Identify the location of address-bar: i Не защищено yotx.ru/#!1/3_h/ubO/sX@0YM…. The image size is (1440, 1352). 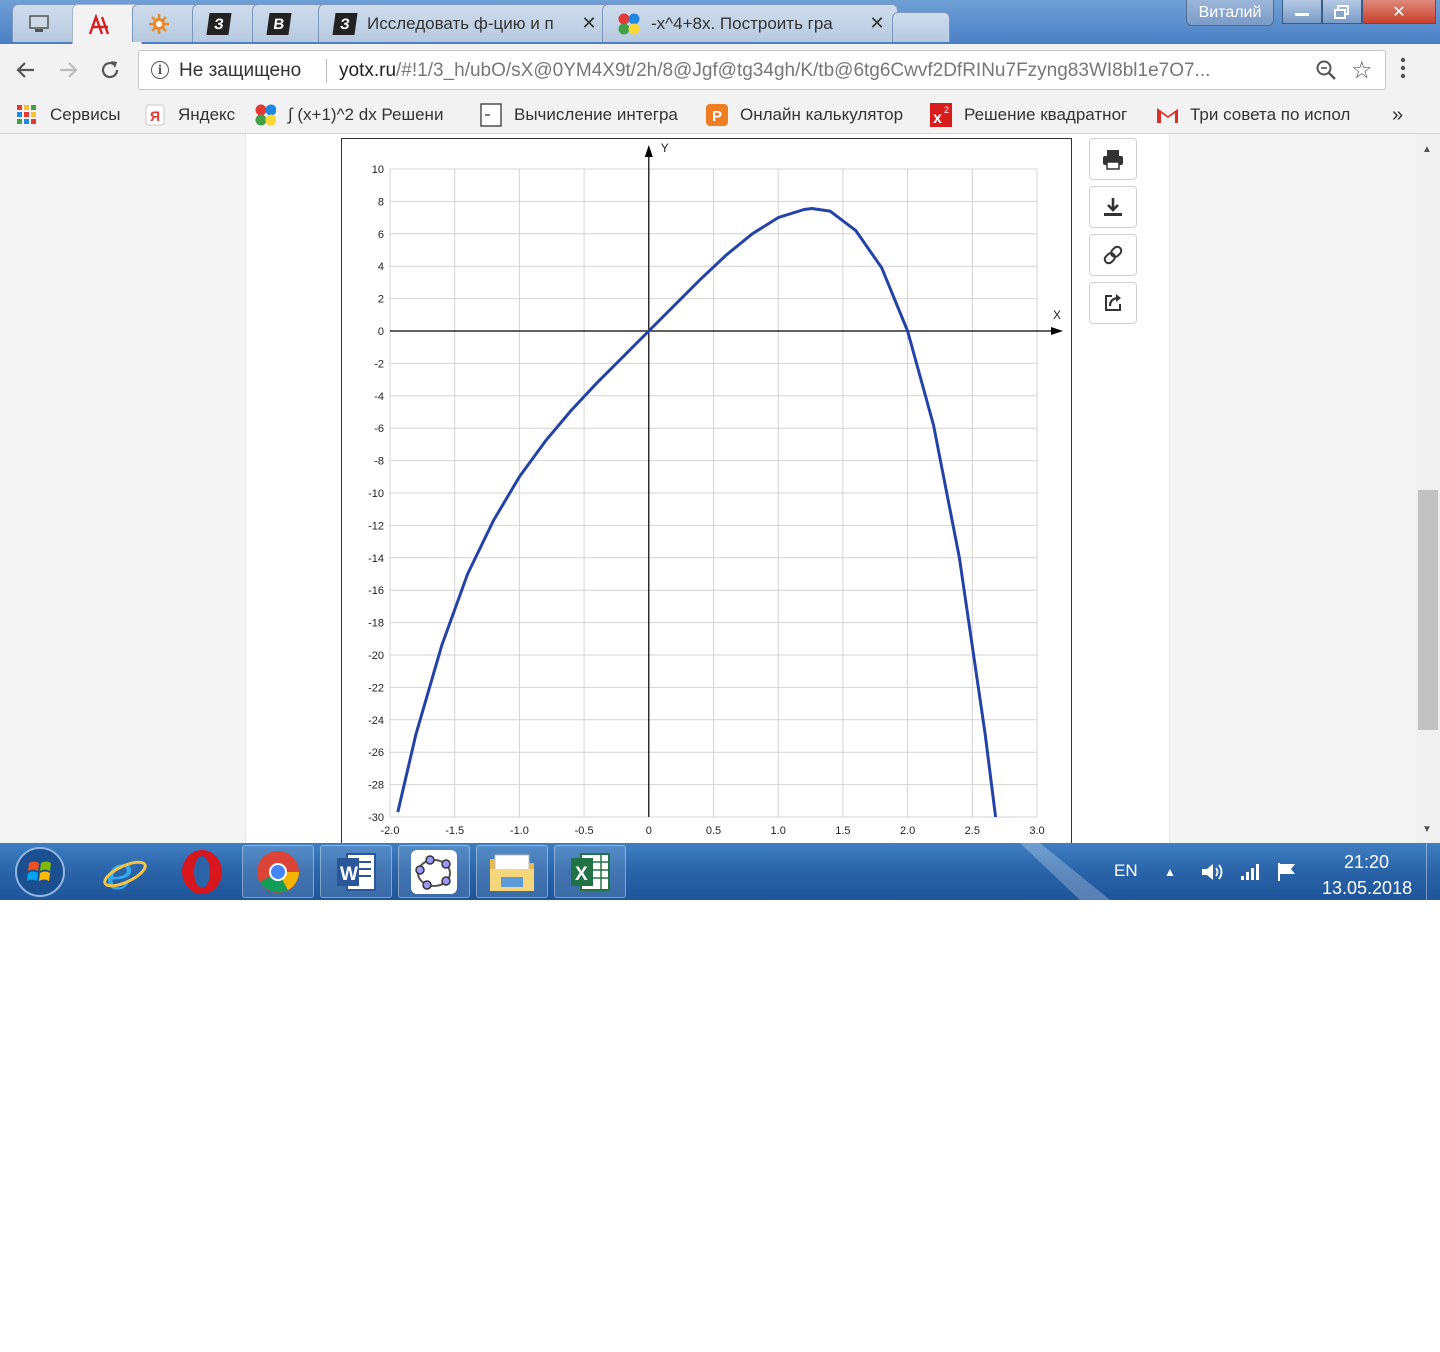
(762, 70).